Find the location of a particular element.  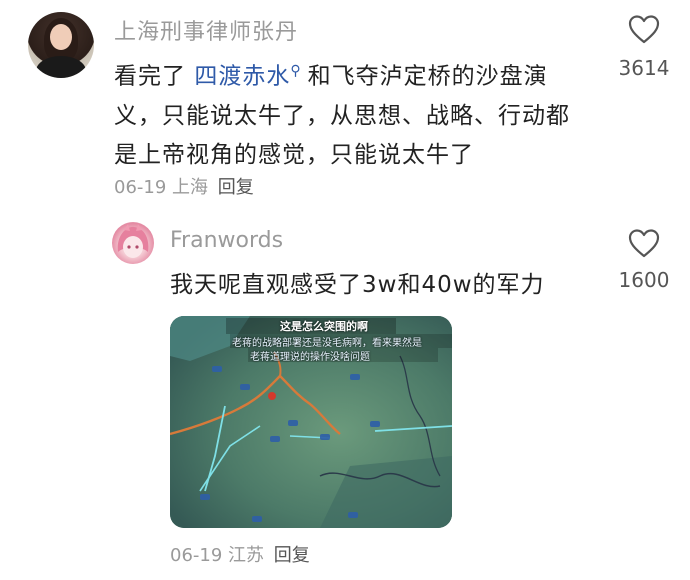

map-caption-line-3: 老蒋道理说的操作没啥问题 is located at coordinates (310, 357).